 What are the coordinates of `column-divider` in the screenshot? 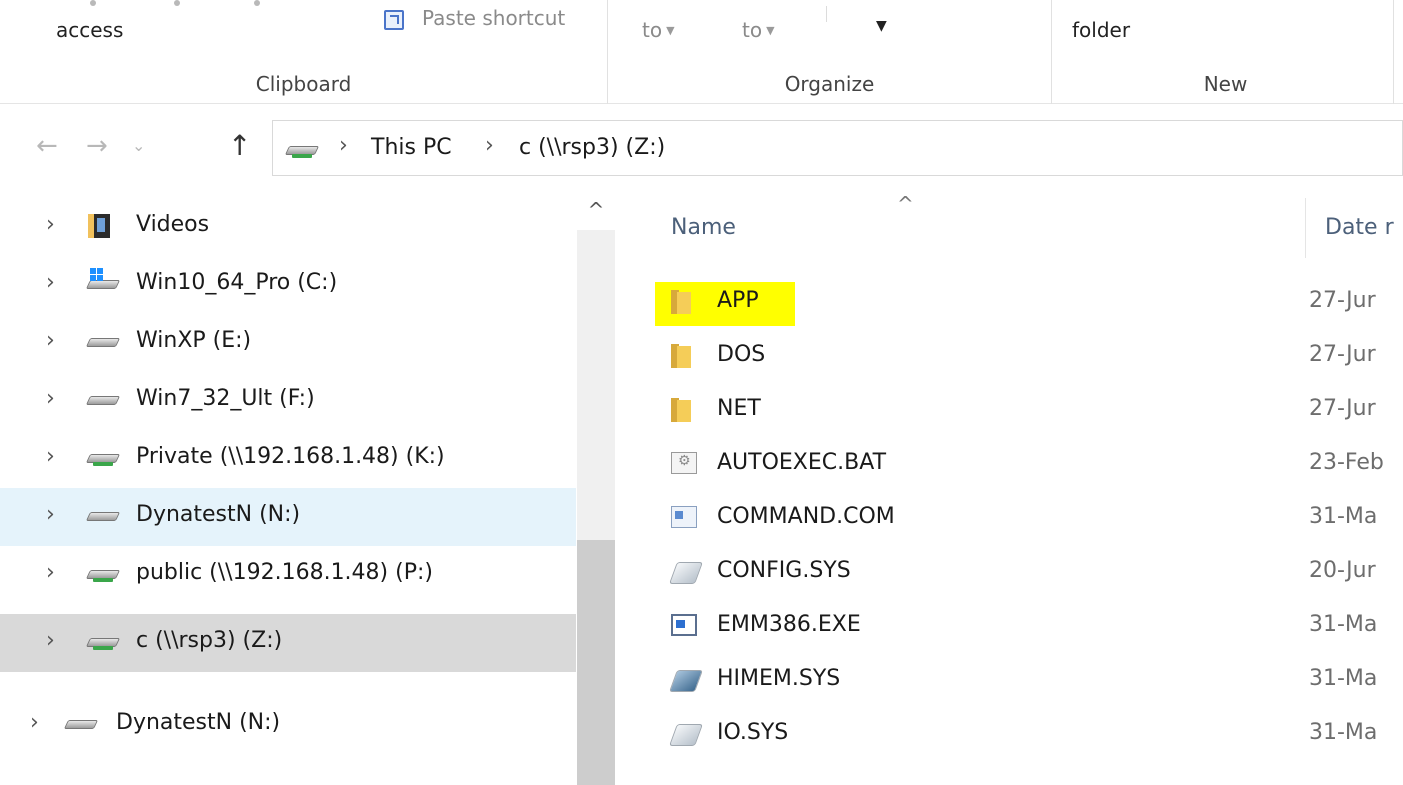 It's located at (1305, 228).